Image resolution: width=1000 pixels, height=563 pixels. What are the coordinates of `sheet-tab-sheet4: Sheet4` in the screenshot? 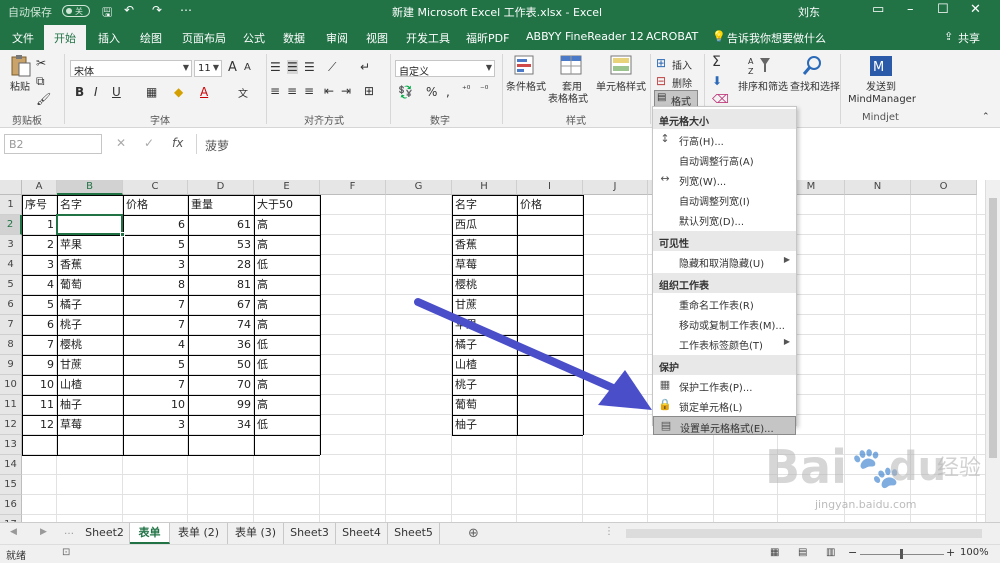 It's located at (362, 533).